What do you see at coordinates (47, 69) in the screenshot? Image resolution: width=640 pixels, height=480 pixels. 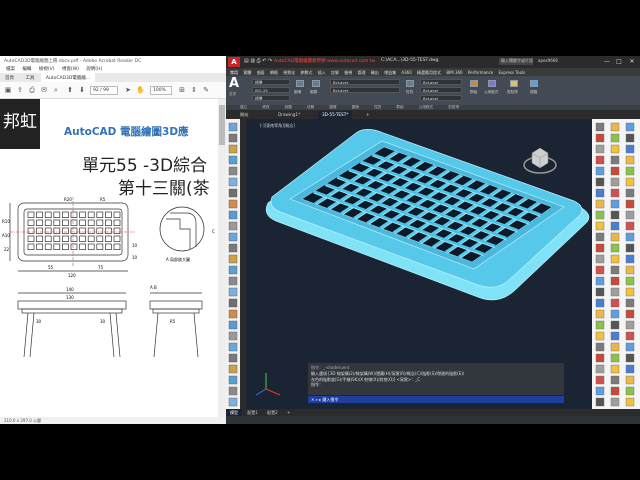 I see `menu-view: 檢視(V)` at bounding box center [47, 69].